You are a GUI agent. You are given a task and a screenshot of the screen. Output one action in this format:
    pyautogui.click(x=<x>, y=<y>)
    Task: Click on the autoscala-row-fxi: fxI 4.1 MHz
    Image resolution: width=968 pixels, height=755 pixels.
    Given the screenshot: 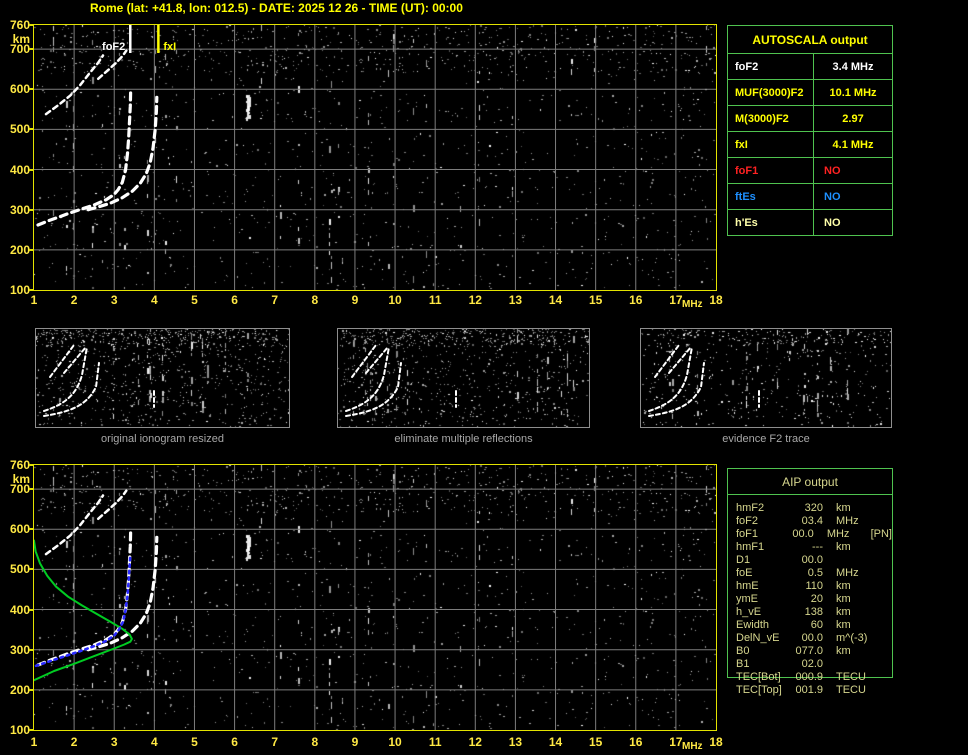 What is the action you would take?
    pyautogui.click(x=810, y=145)
    